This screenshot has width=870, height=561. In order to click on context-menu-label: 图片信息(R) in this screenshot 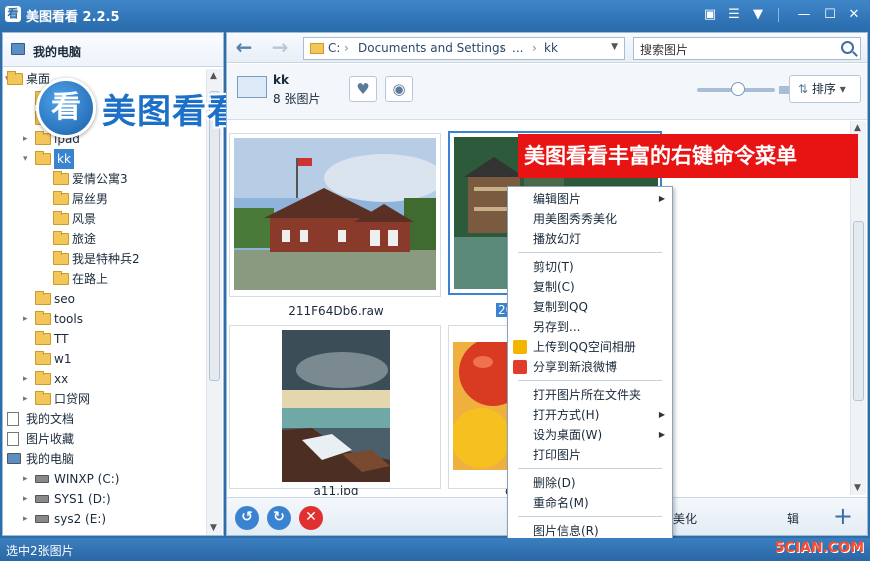, I will do `click(566, 531)`.